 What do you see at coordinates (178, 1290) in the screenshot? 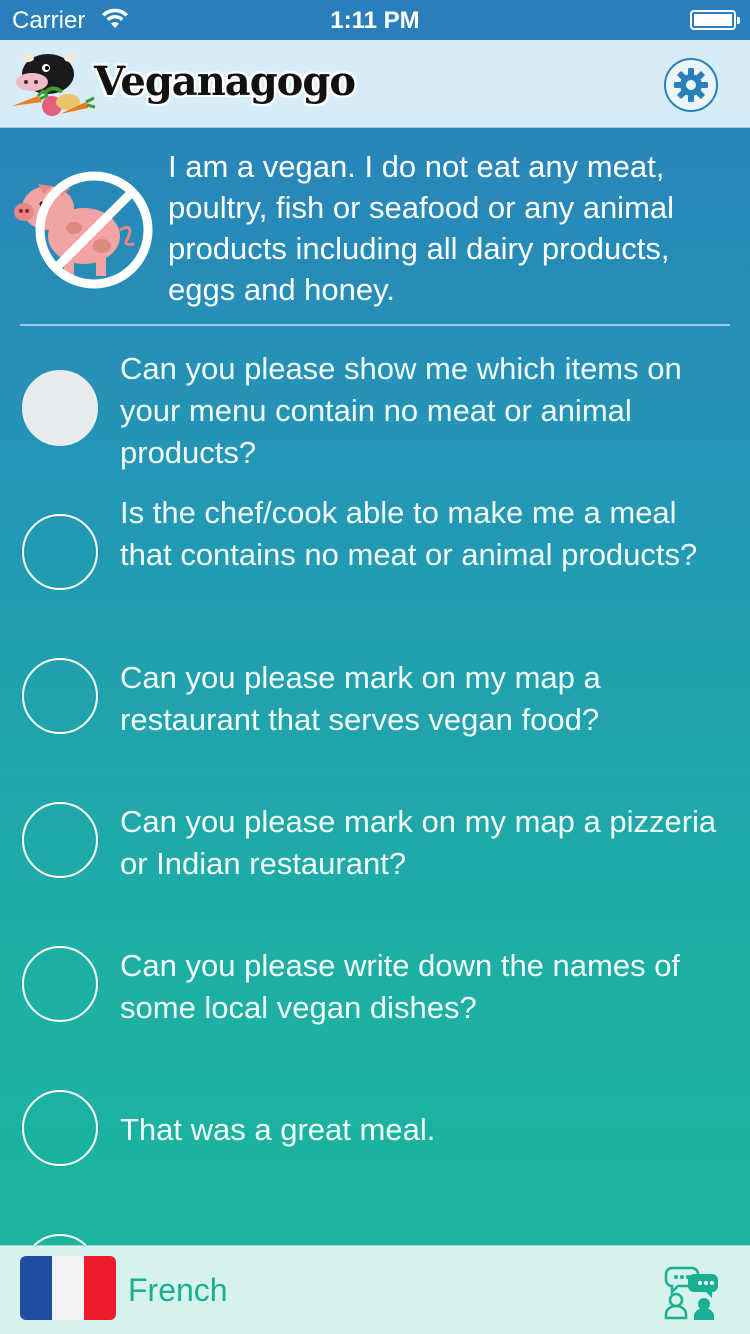
I see `language-label: French` at bounding box center [178, 1290].